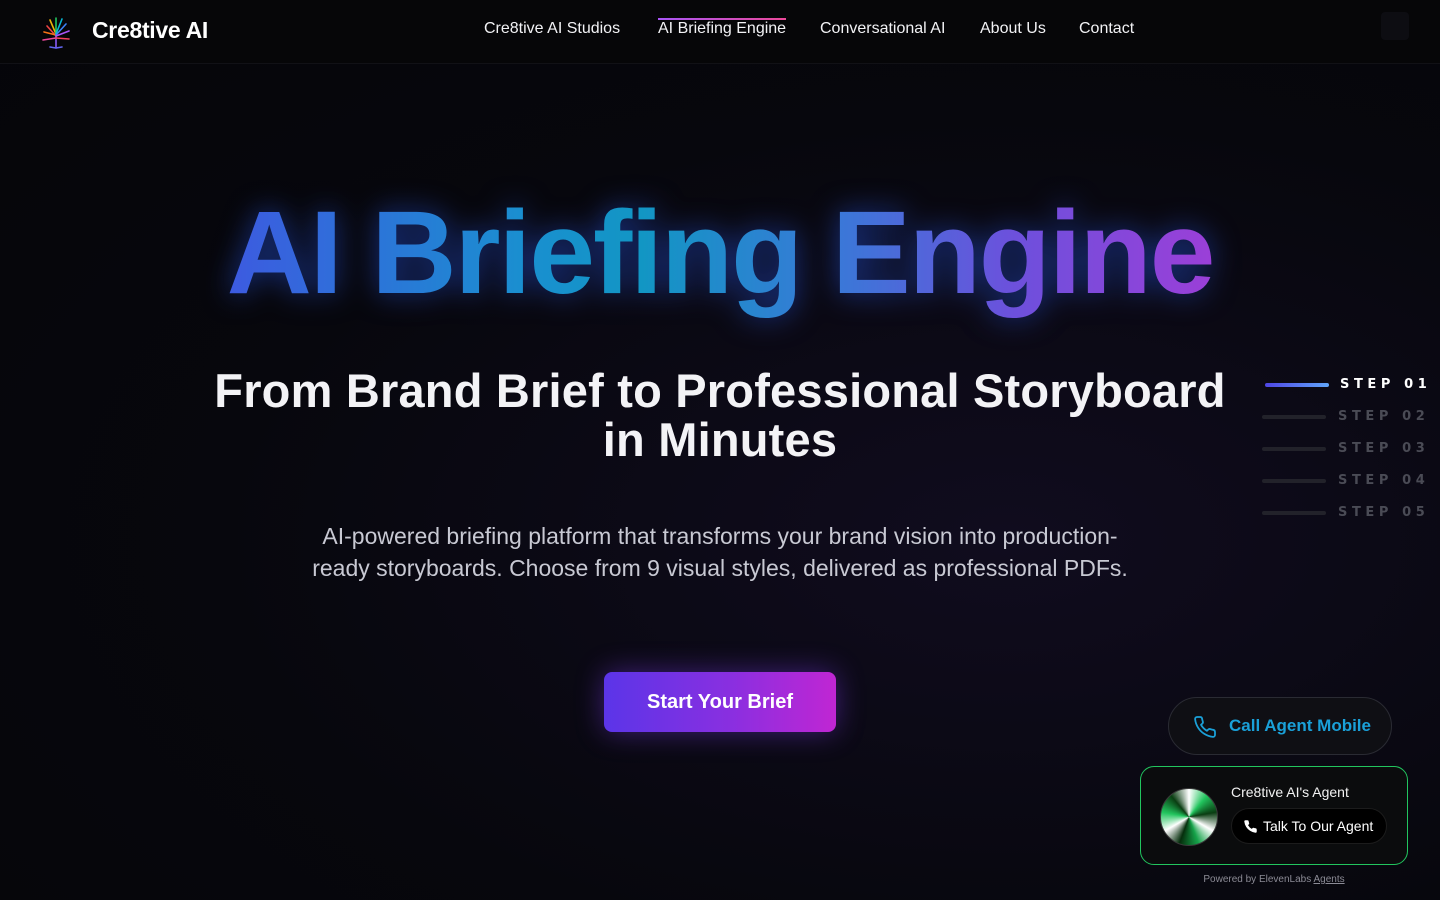 This screenshot has width=1440, height=900. I want to click on nav-link-conversational-ai: Conversational AI, so click(882, 29).